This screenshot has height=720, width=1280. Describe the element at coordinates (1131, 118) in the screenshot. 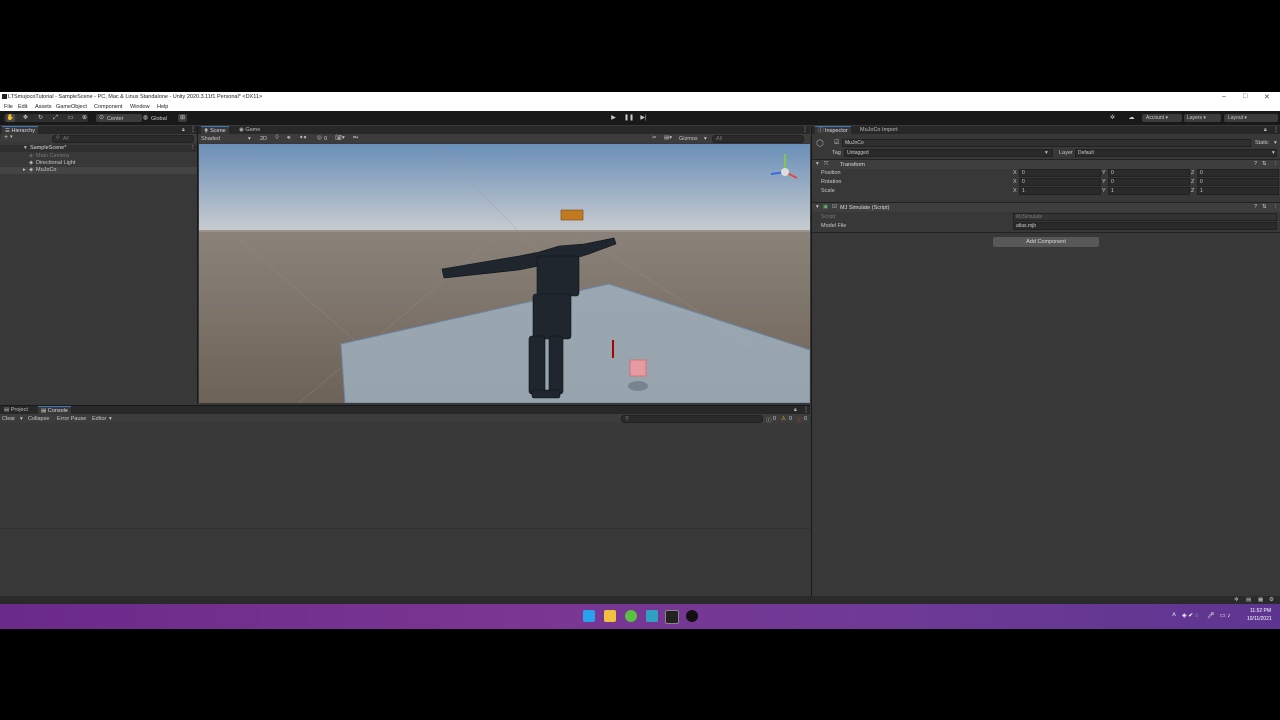

I see `cloud-icon: ☁` at that location.